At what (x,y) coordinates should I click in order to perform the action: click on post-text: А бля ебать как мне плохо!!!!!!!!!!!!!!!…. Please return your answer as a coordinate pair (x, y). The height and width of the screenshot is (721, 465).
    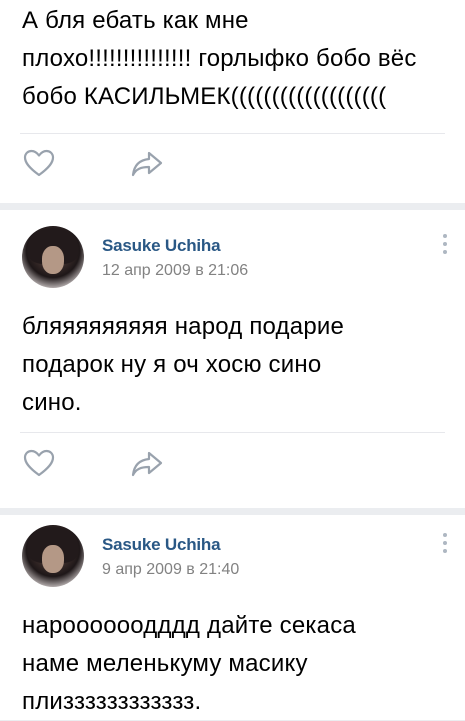
    Looking at the image, I should click on (219, 58).